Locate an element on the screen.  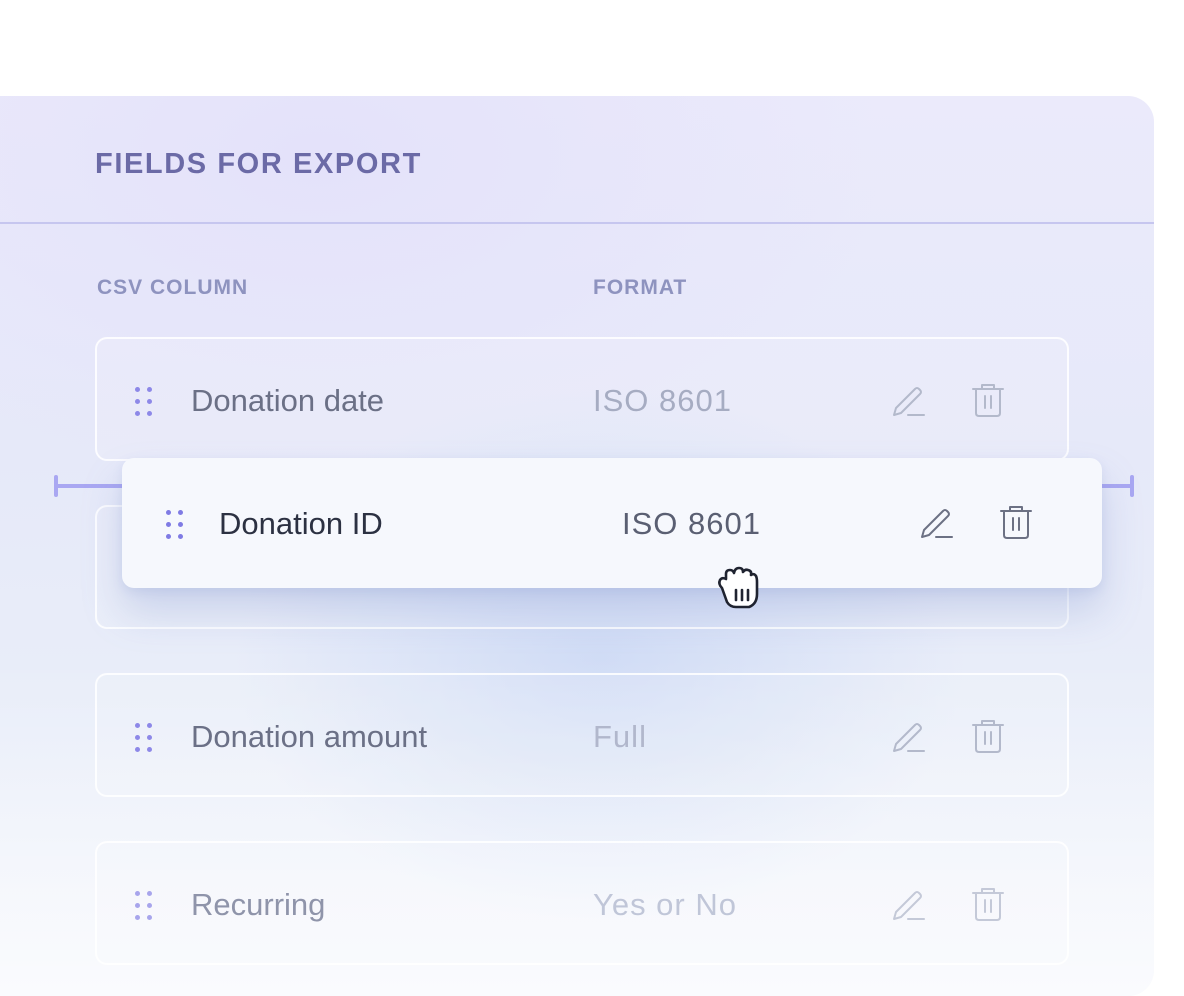
column-header-format: FORMAT is located at coordinates (640, 287).